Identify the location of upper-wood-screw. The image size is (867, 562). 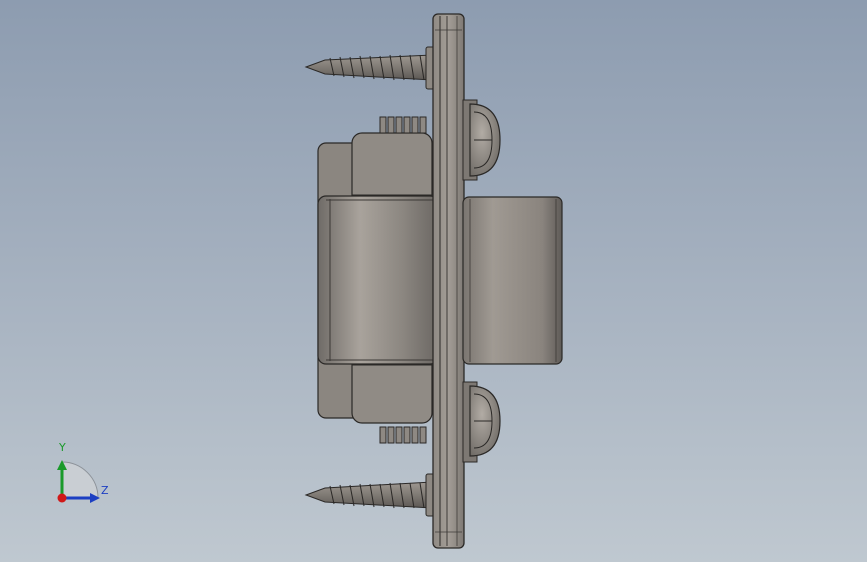
(370, 68).